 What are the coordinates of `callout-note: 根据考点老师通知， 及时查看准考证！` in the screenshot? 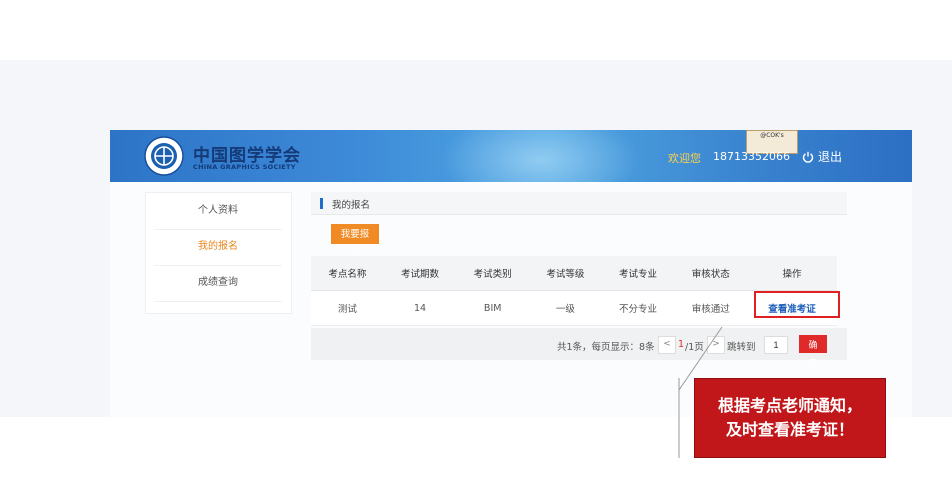 It's located at (790, 418).